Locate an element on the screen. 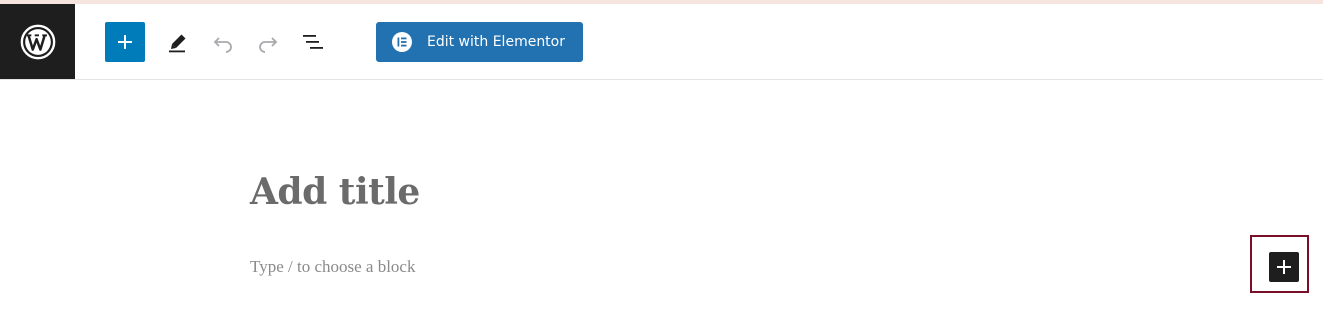 The image size is (1323, 326). redo-button is located at coordinates (268, 42).